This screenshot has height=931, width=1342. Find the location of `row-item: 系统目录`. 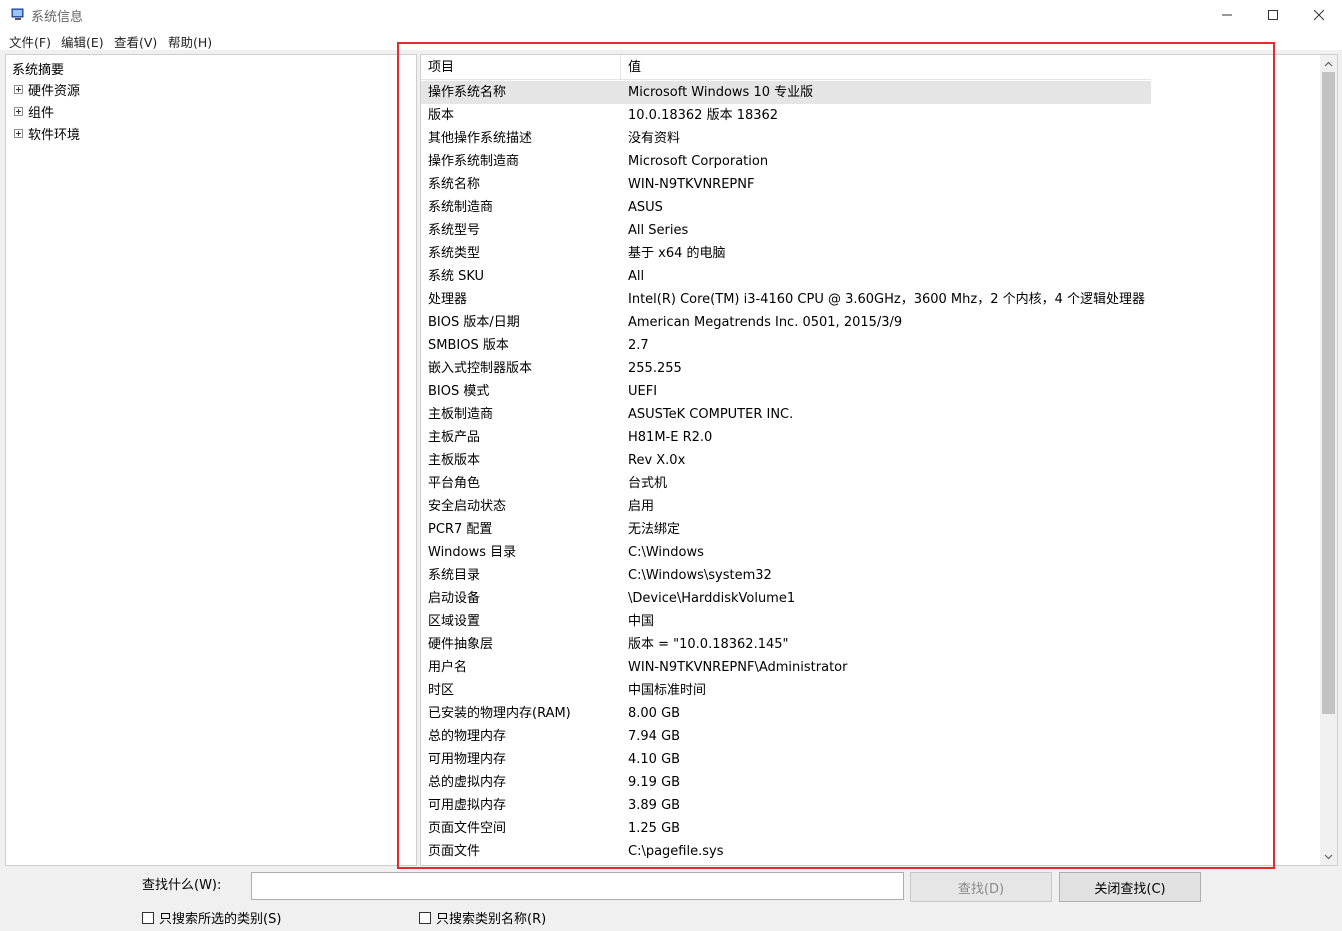

row-item: 系统目录 is located at coordinates (454, 575).